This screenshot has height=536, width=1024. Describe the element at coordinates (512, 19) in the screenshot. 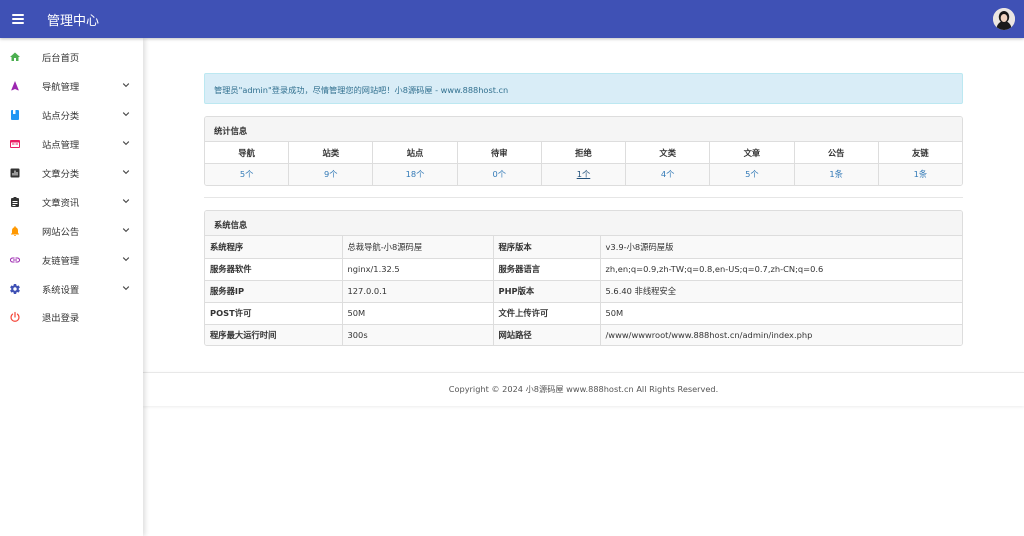

I see `top-app-bar: 管理中心` at that location.